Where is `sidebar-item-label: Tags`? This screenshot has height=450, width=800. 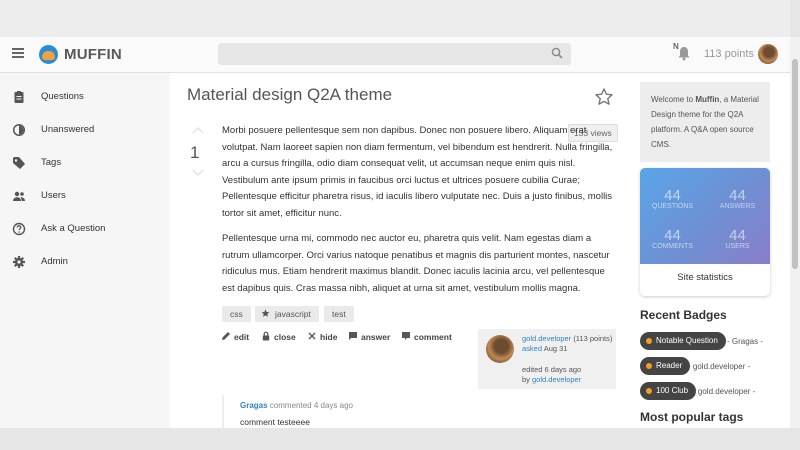 sidebar-item-label: Tags is located at coordinates (51, 162).